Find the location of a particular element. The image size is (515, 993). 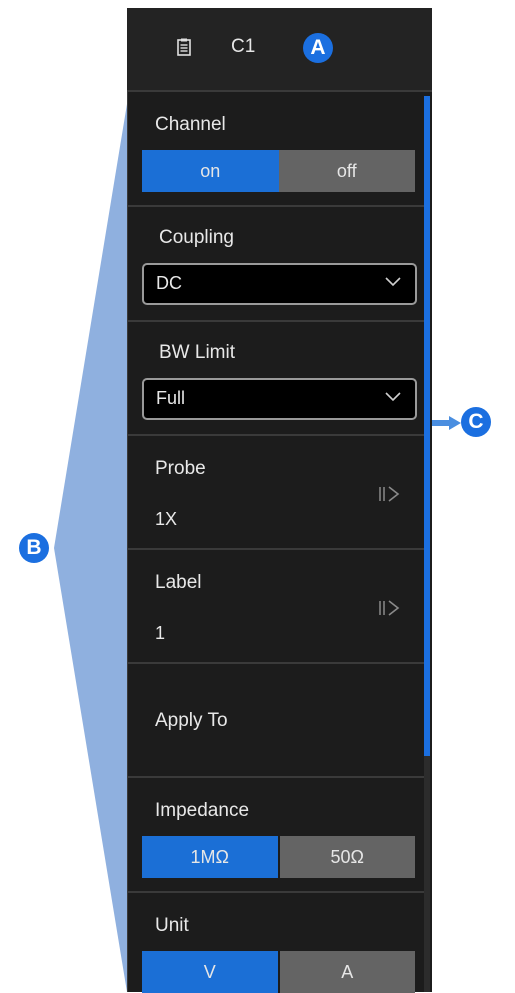

coupling-section: Coupling DC is located at coordinates (278, 264).